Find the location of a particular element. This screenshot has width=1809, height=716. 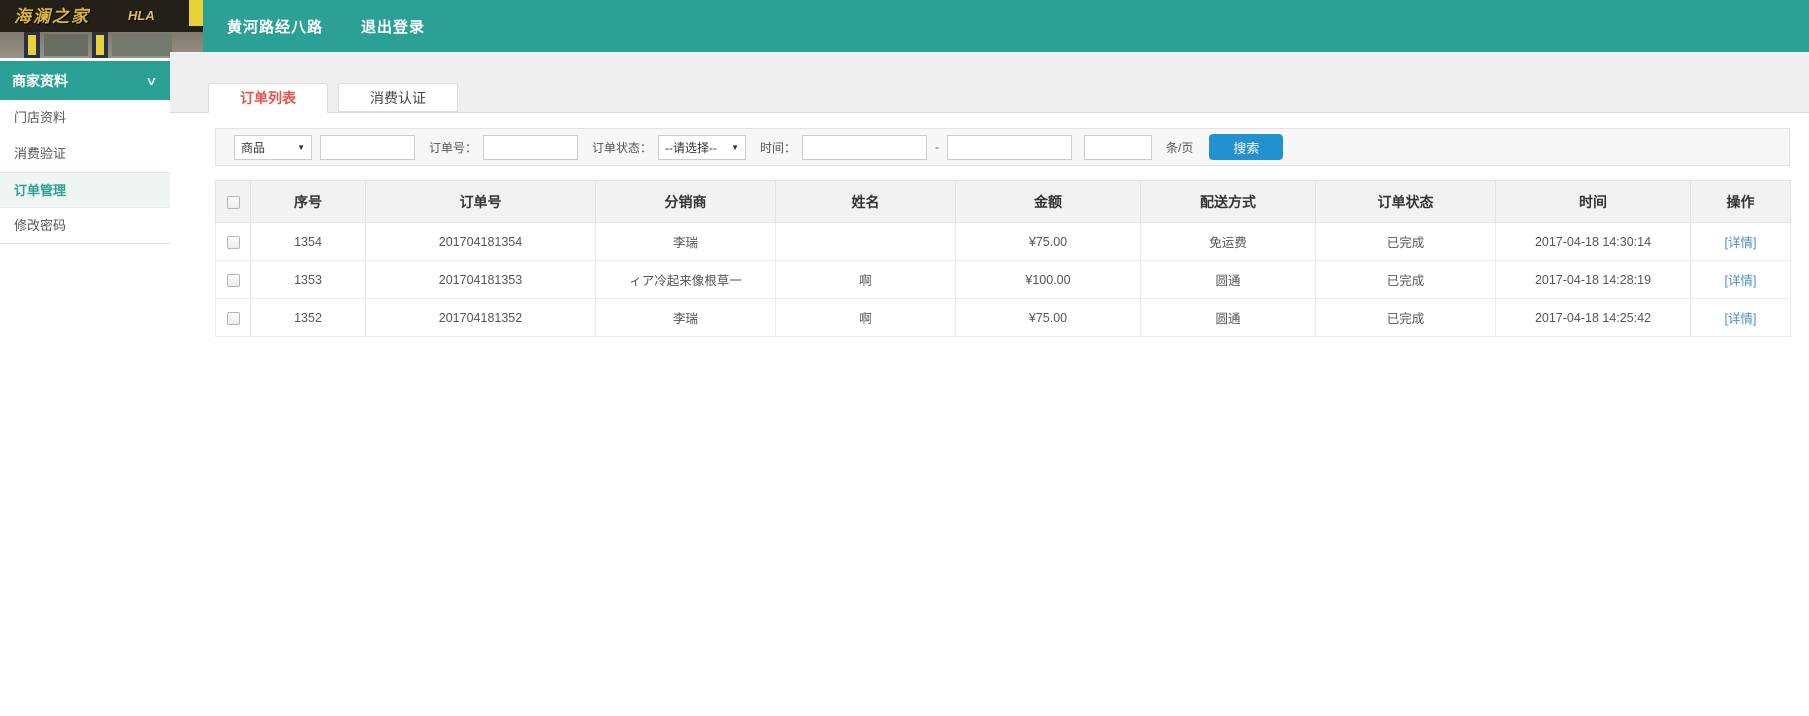

logout-link: 退出登录 is located at coordinates (393, 26).